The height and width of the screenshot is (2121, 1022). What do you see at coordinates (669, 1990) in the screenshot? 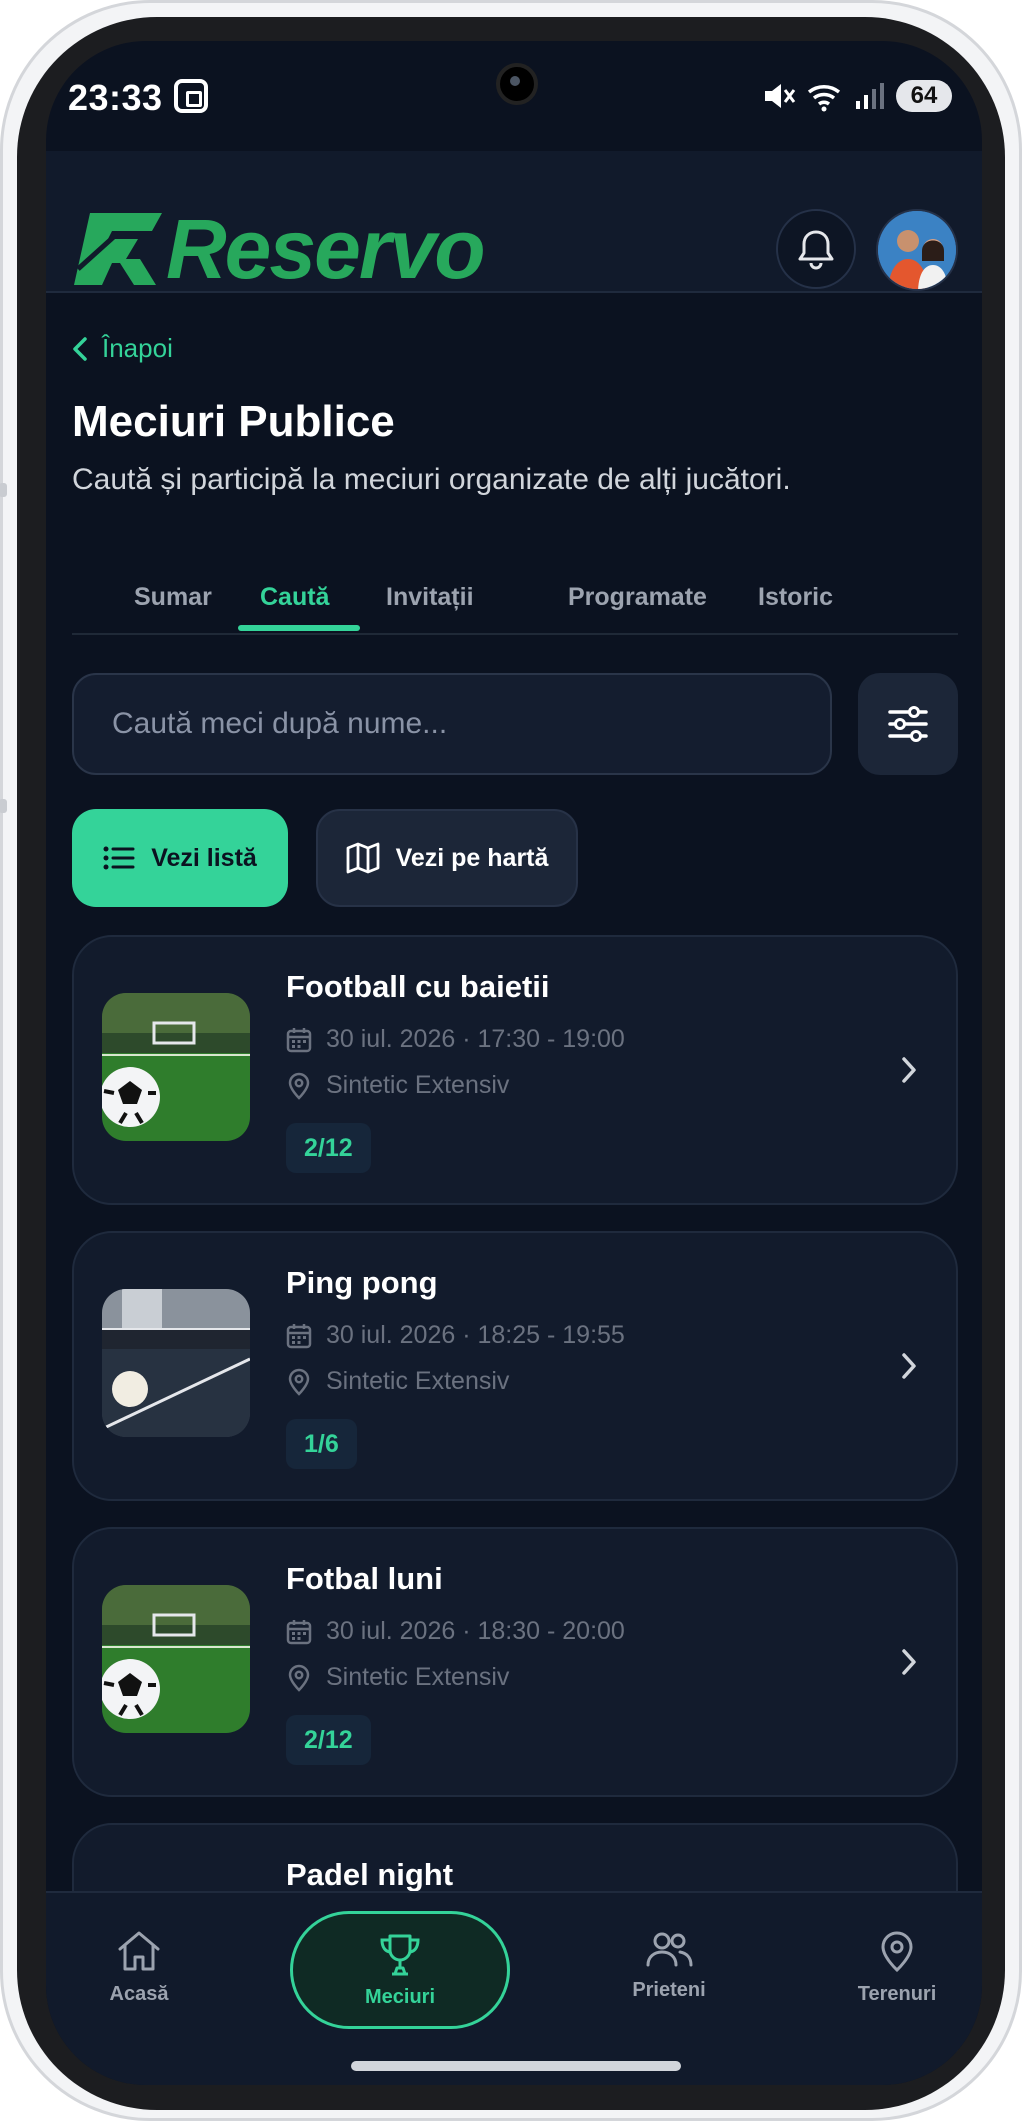
I see `nav-label: Prieteni` at bounding box center [669, 1990].